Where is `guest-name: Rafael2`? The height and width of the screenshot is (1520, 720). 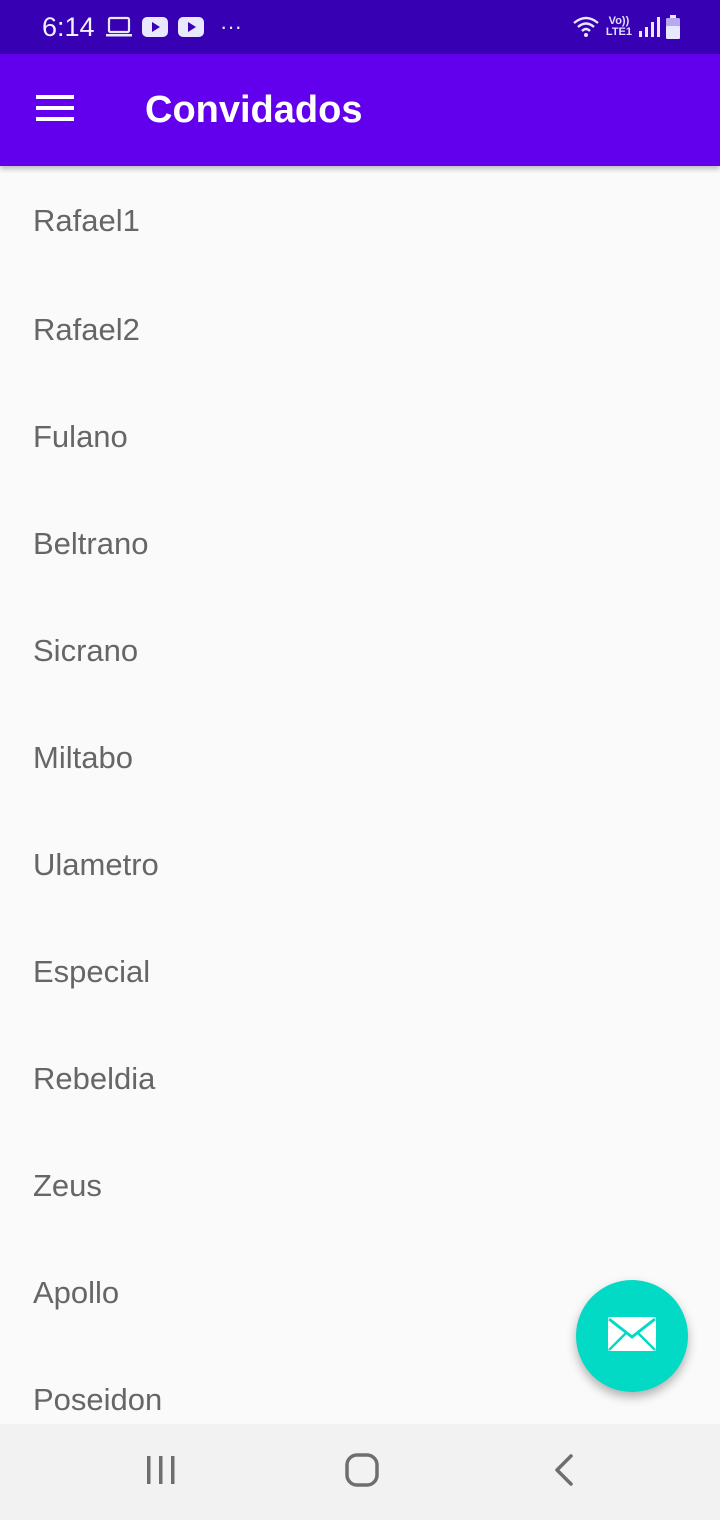
guest-name: Rafael2 is located at coordinates (86, 329).